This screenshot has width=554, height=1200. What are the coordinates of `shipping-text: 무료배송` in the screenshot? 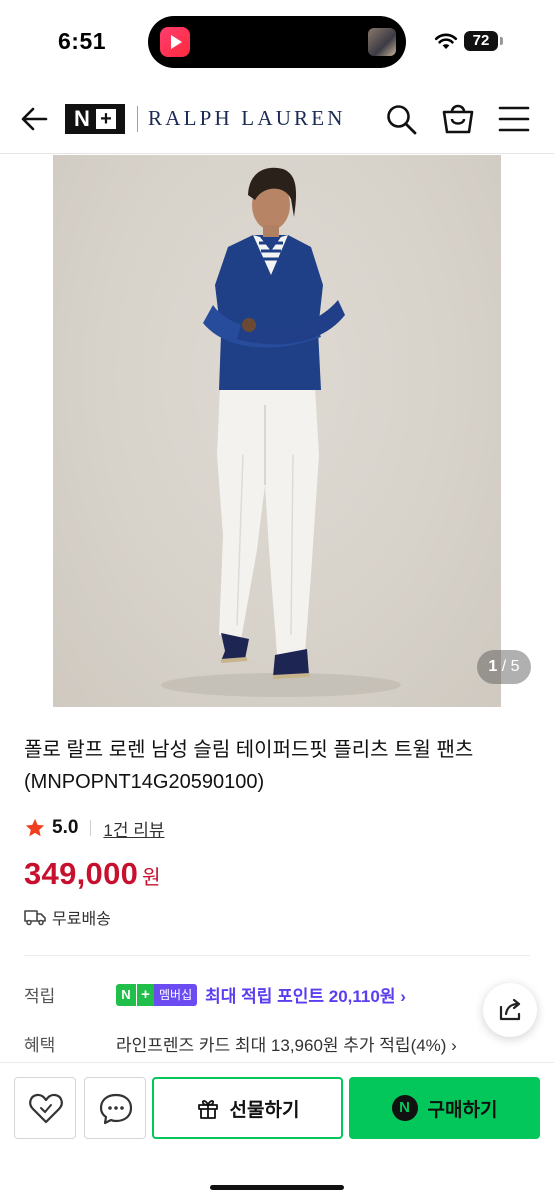 It's located at (81, 919).